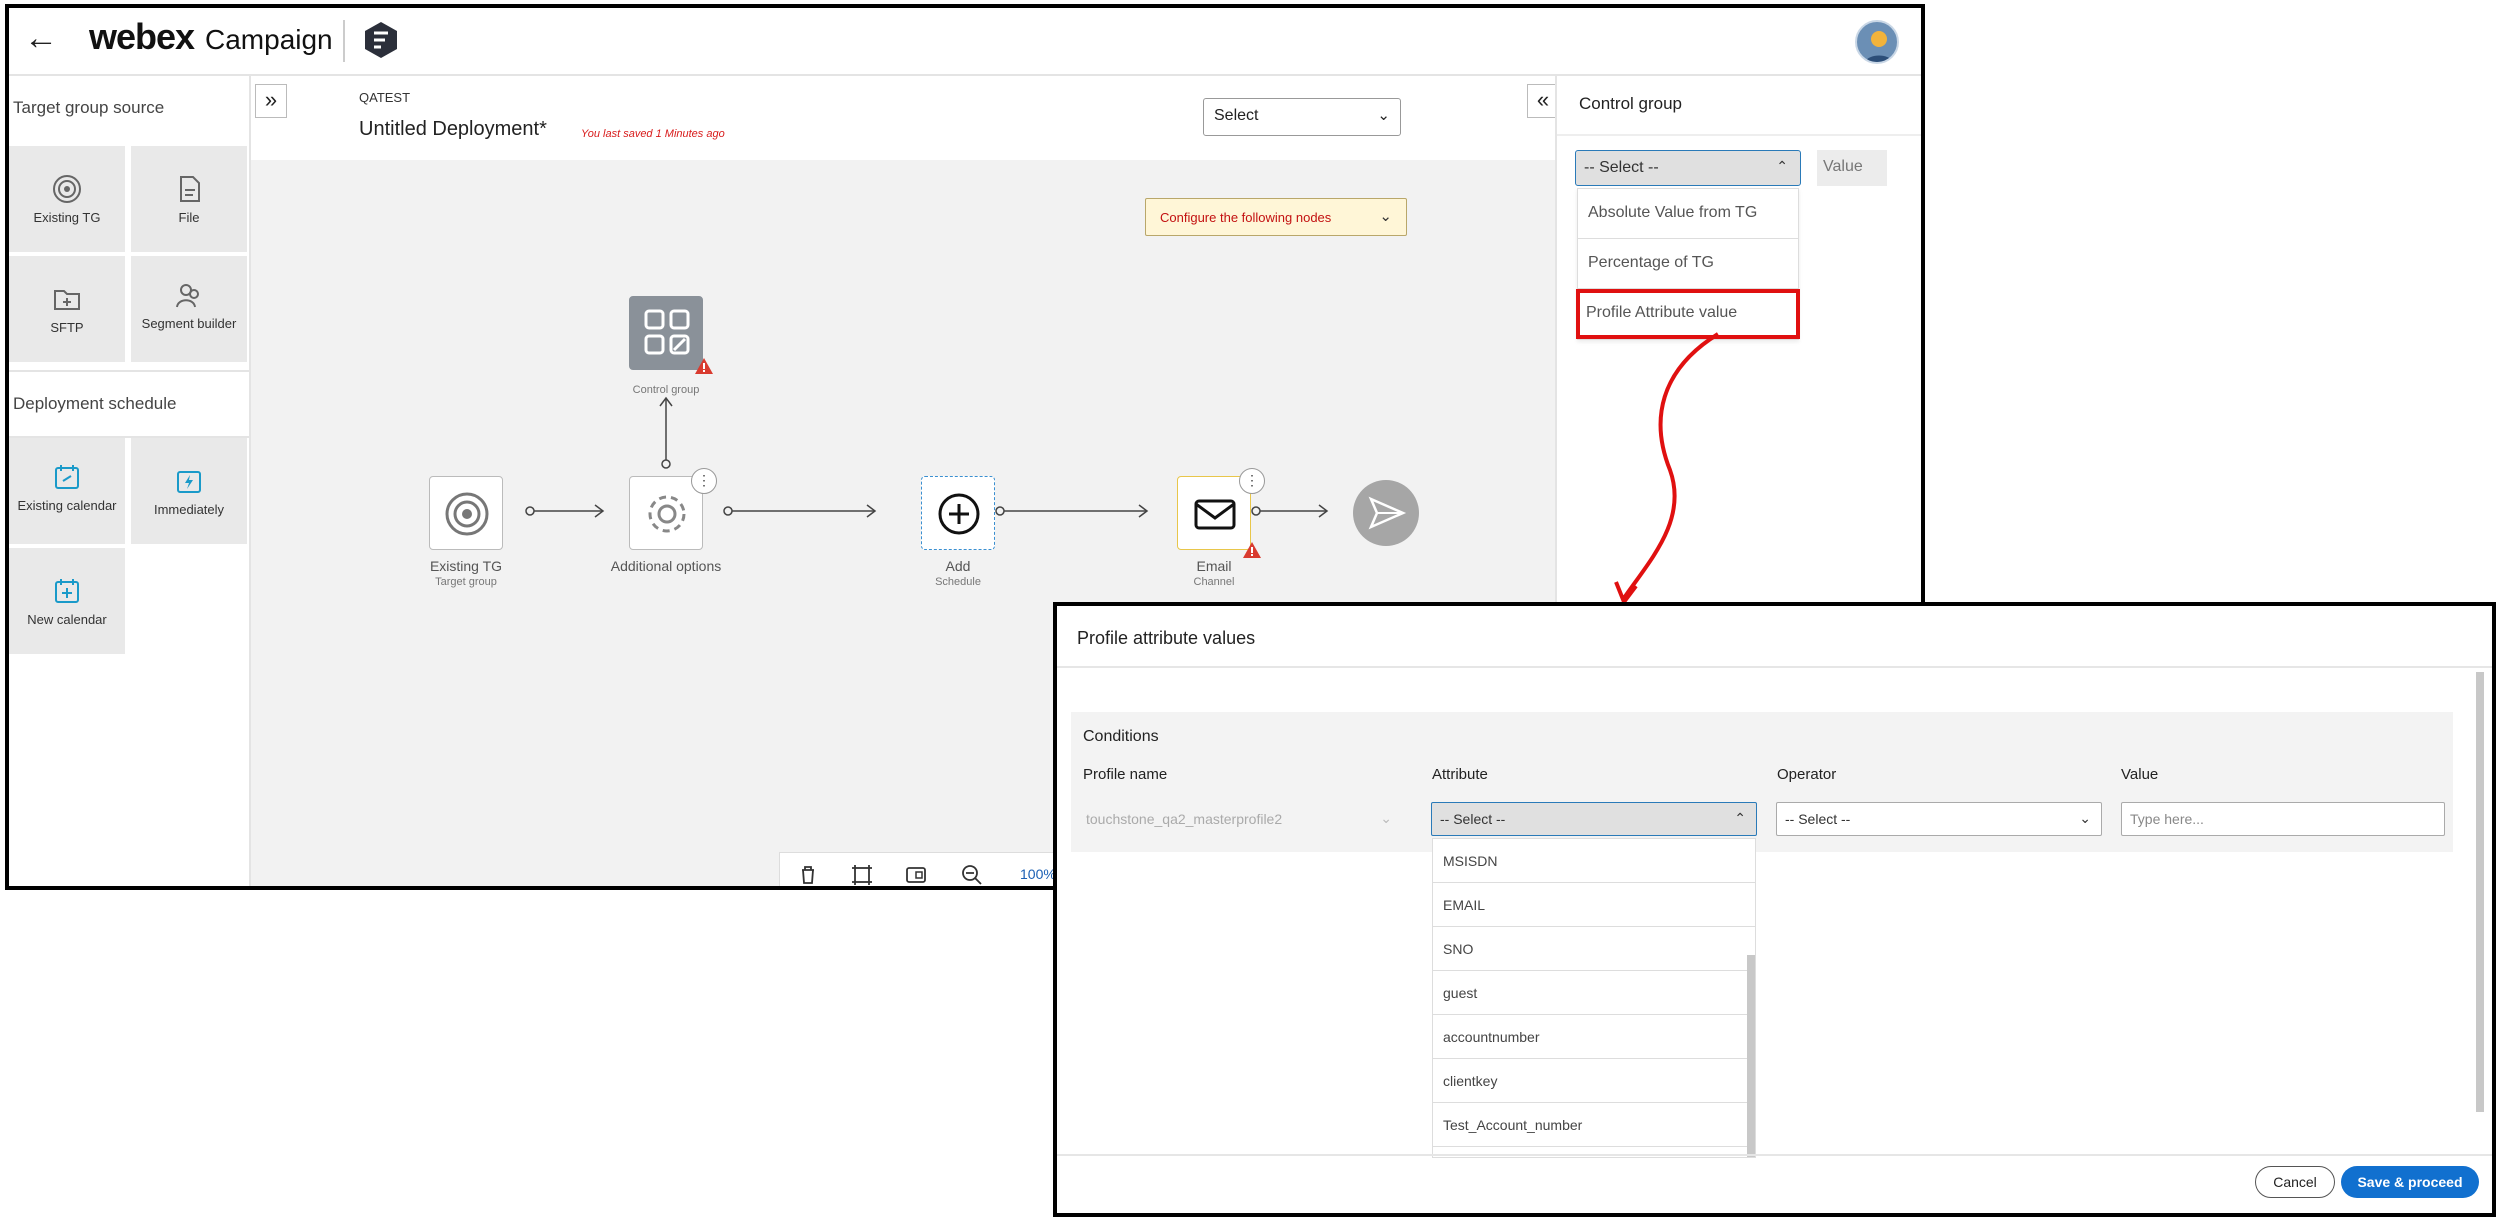 The width and height of the screenshot is (2500, 1224). Describe the element at coordinates (1594, 949) in the screenshot. I see `attribute-option: SNO` at that location.